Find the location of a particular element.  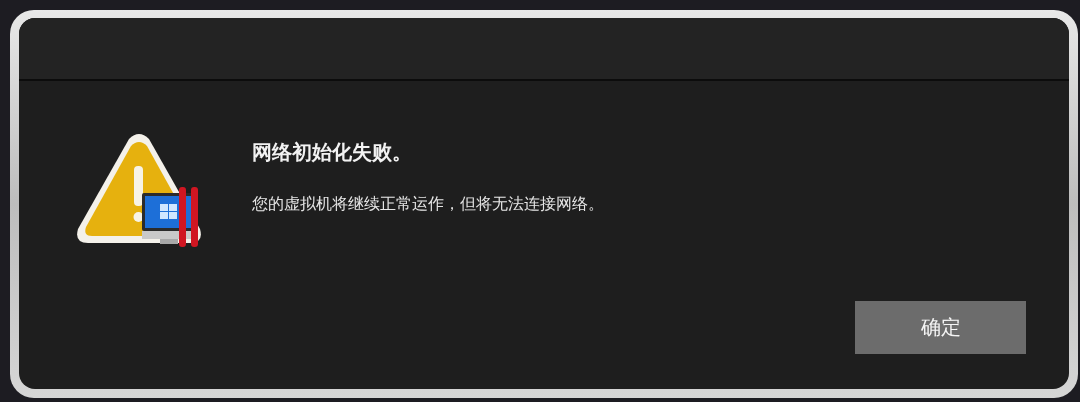

ok-button: 确定 is located at coordinates (940, 327).